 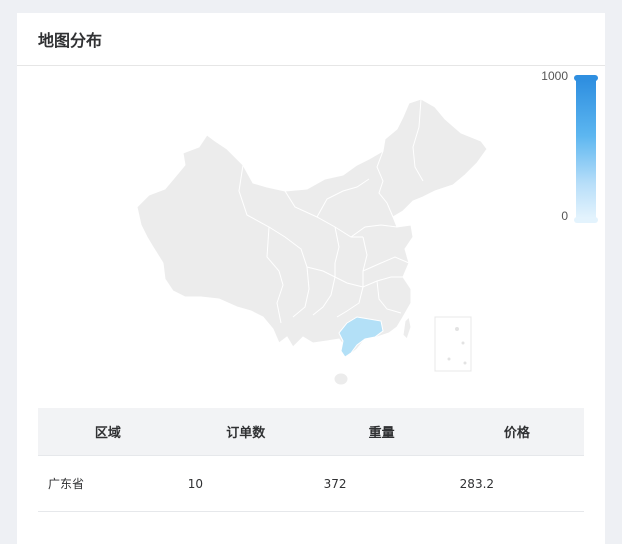 What do you see at coordinates (586, 220) in the screenshot?
I see `visual-map-bottom-handle` at bounding box center [586, 220].